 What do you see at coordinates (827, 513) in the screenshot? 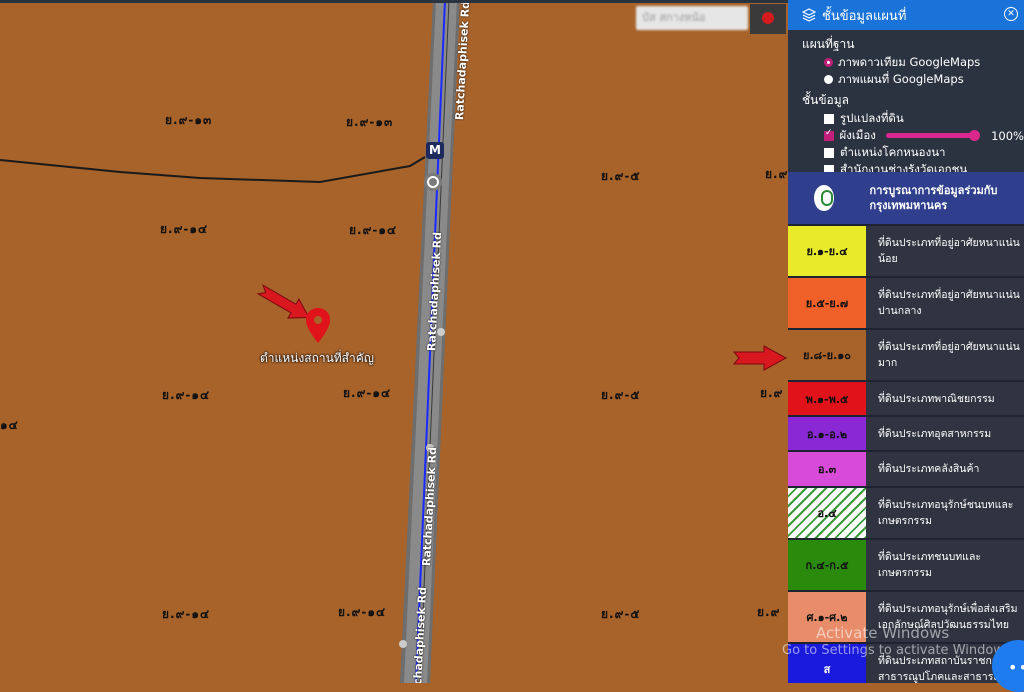
I see `legend-swatch: อ.๔` at bounding box center [827, 513].